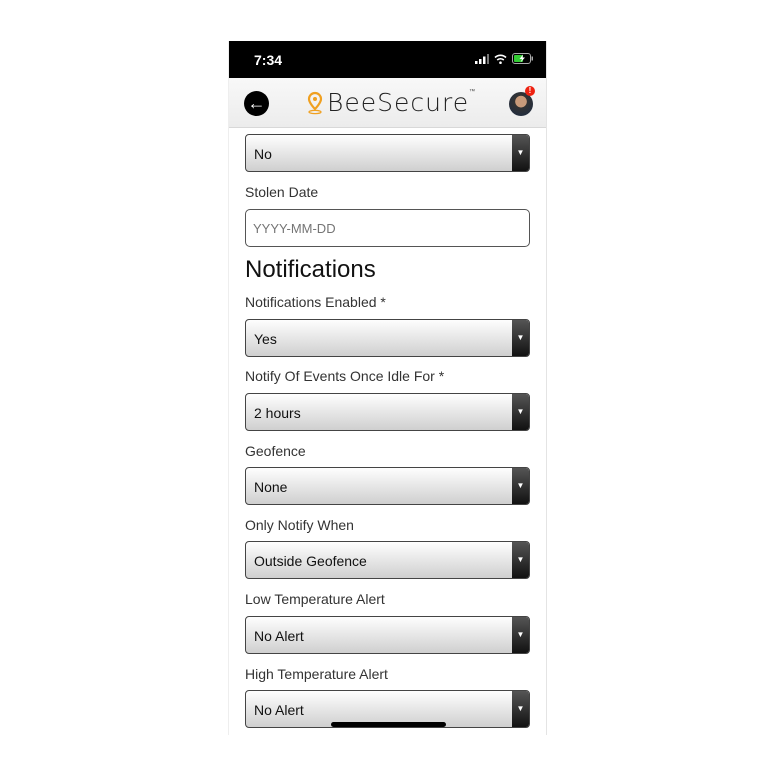 This screenshot has width=775, height=775. I want to click on select-value: 2 hours, so click(277, 413).